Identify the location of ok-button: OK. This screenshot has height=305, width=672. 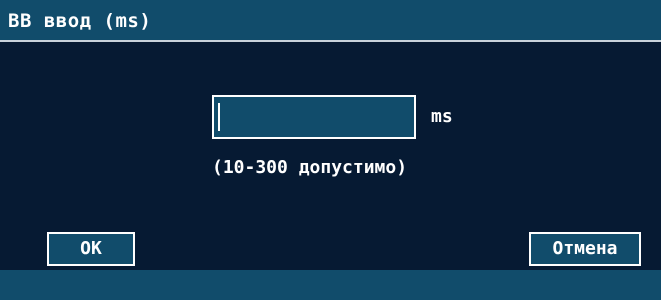
(91, 249).